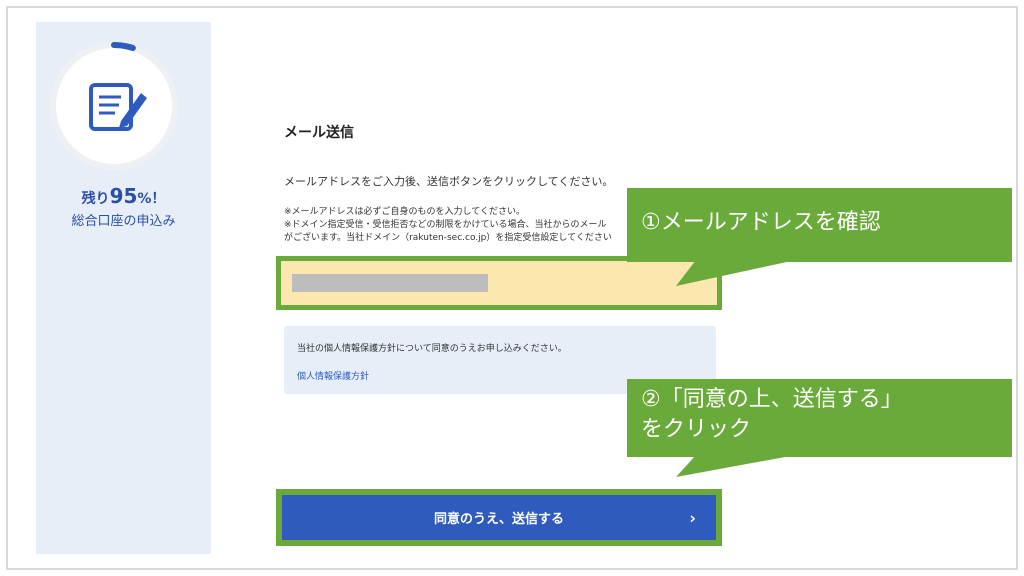  Describe the element at coordinates (449, 181) in the screenshot. I see `instruction-text: メールアドレスをご入力後、送信ボタンをクリックしてください。` at that location.